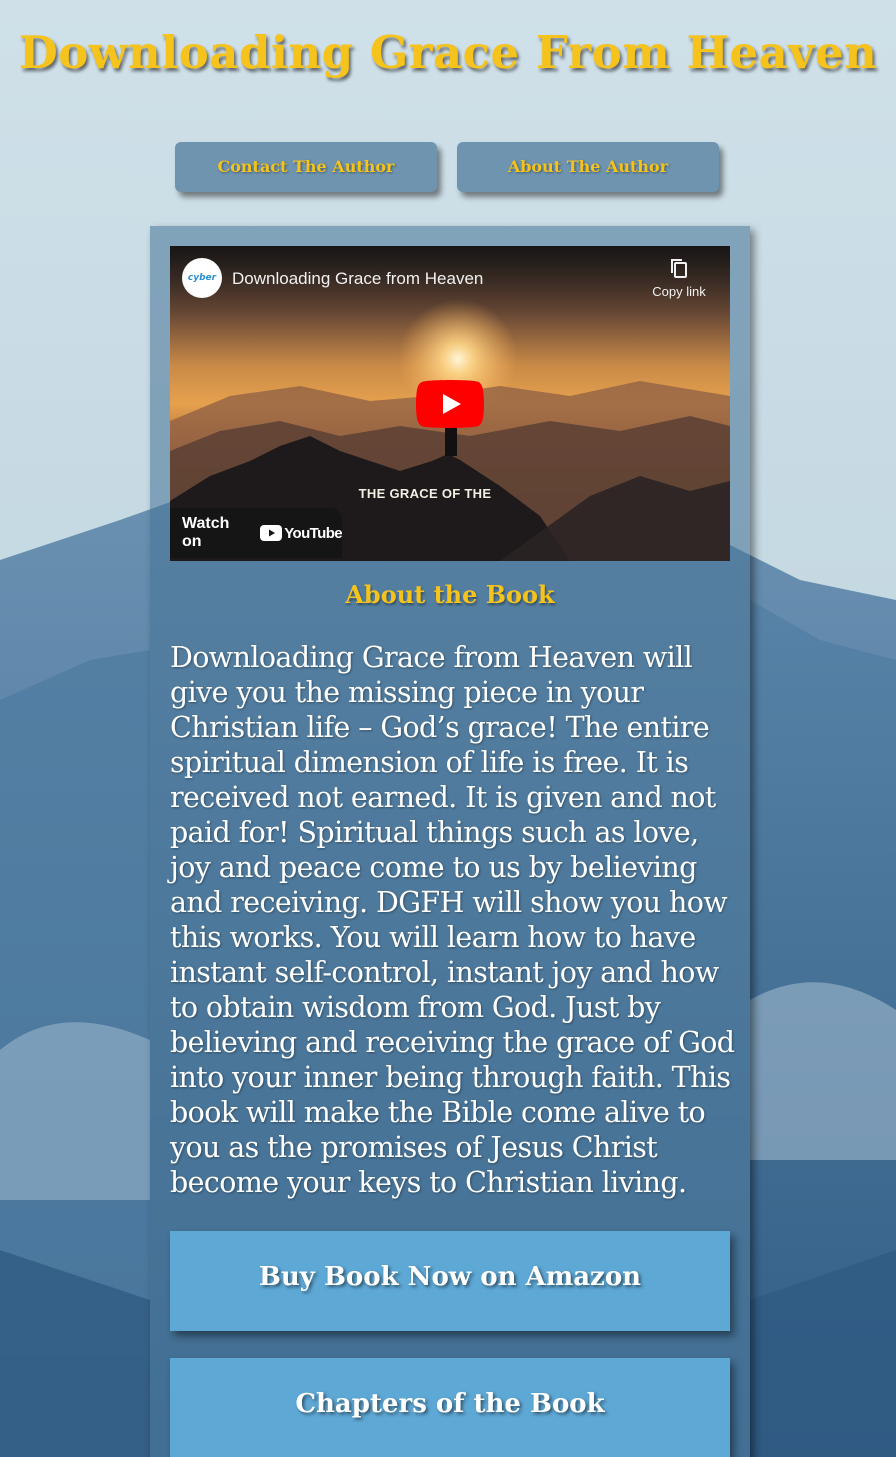 This screenshot has width=896, height=1457. Describe the element at coordinates (357, 279) in the screenshot. I see `video-title: Downloading Grace from Heaven` at that location.